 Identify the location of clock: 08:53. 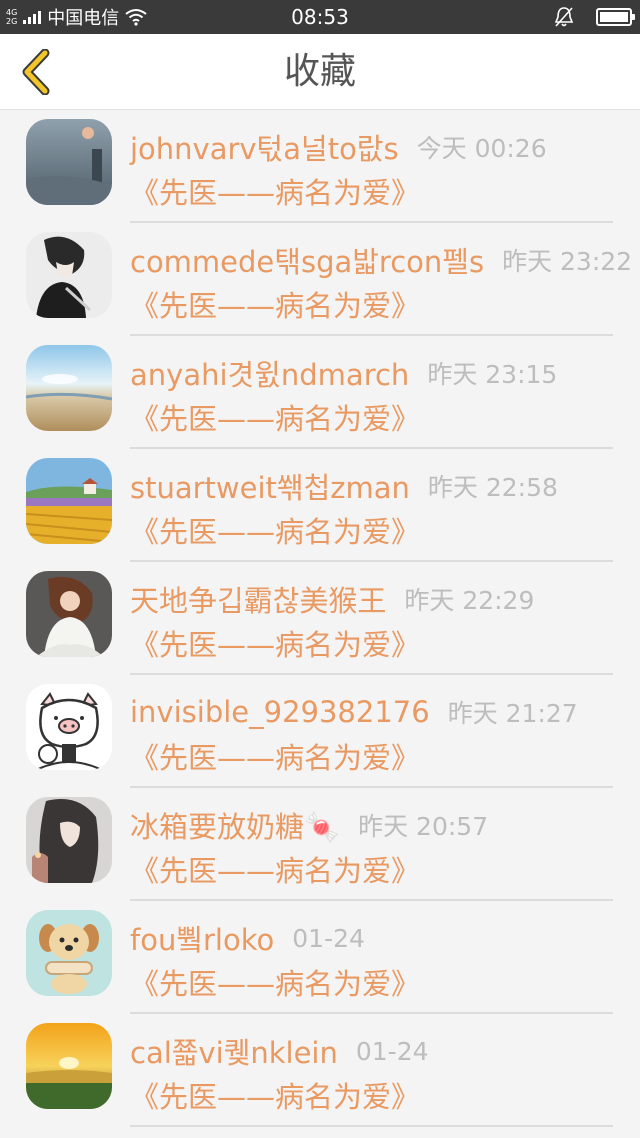
(320, 17).